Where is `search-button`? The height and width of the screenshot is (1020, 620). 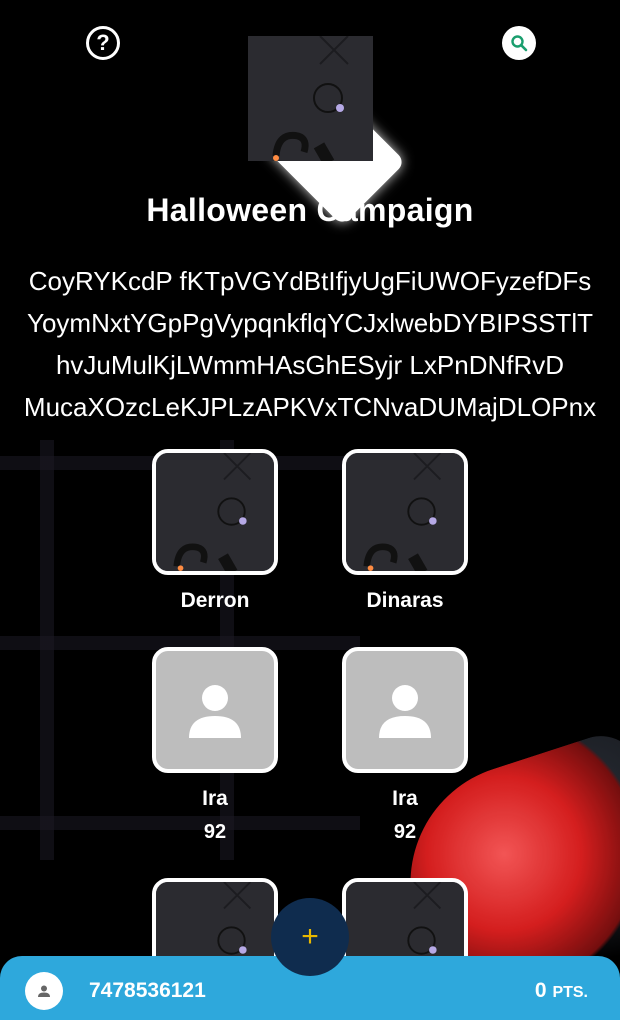 search-button is located at coordinates (519, 43).